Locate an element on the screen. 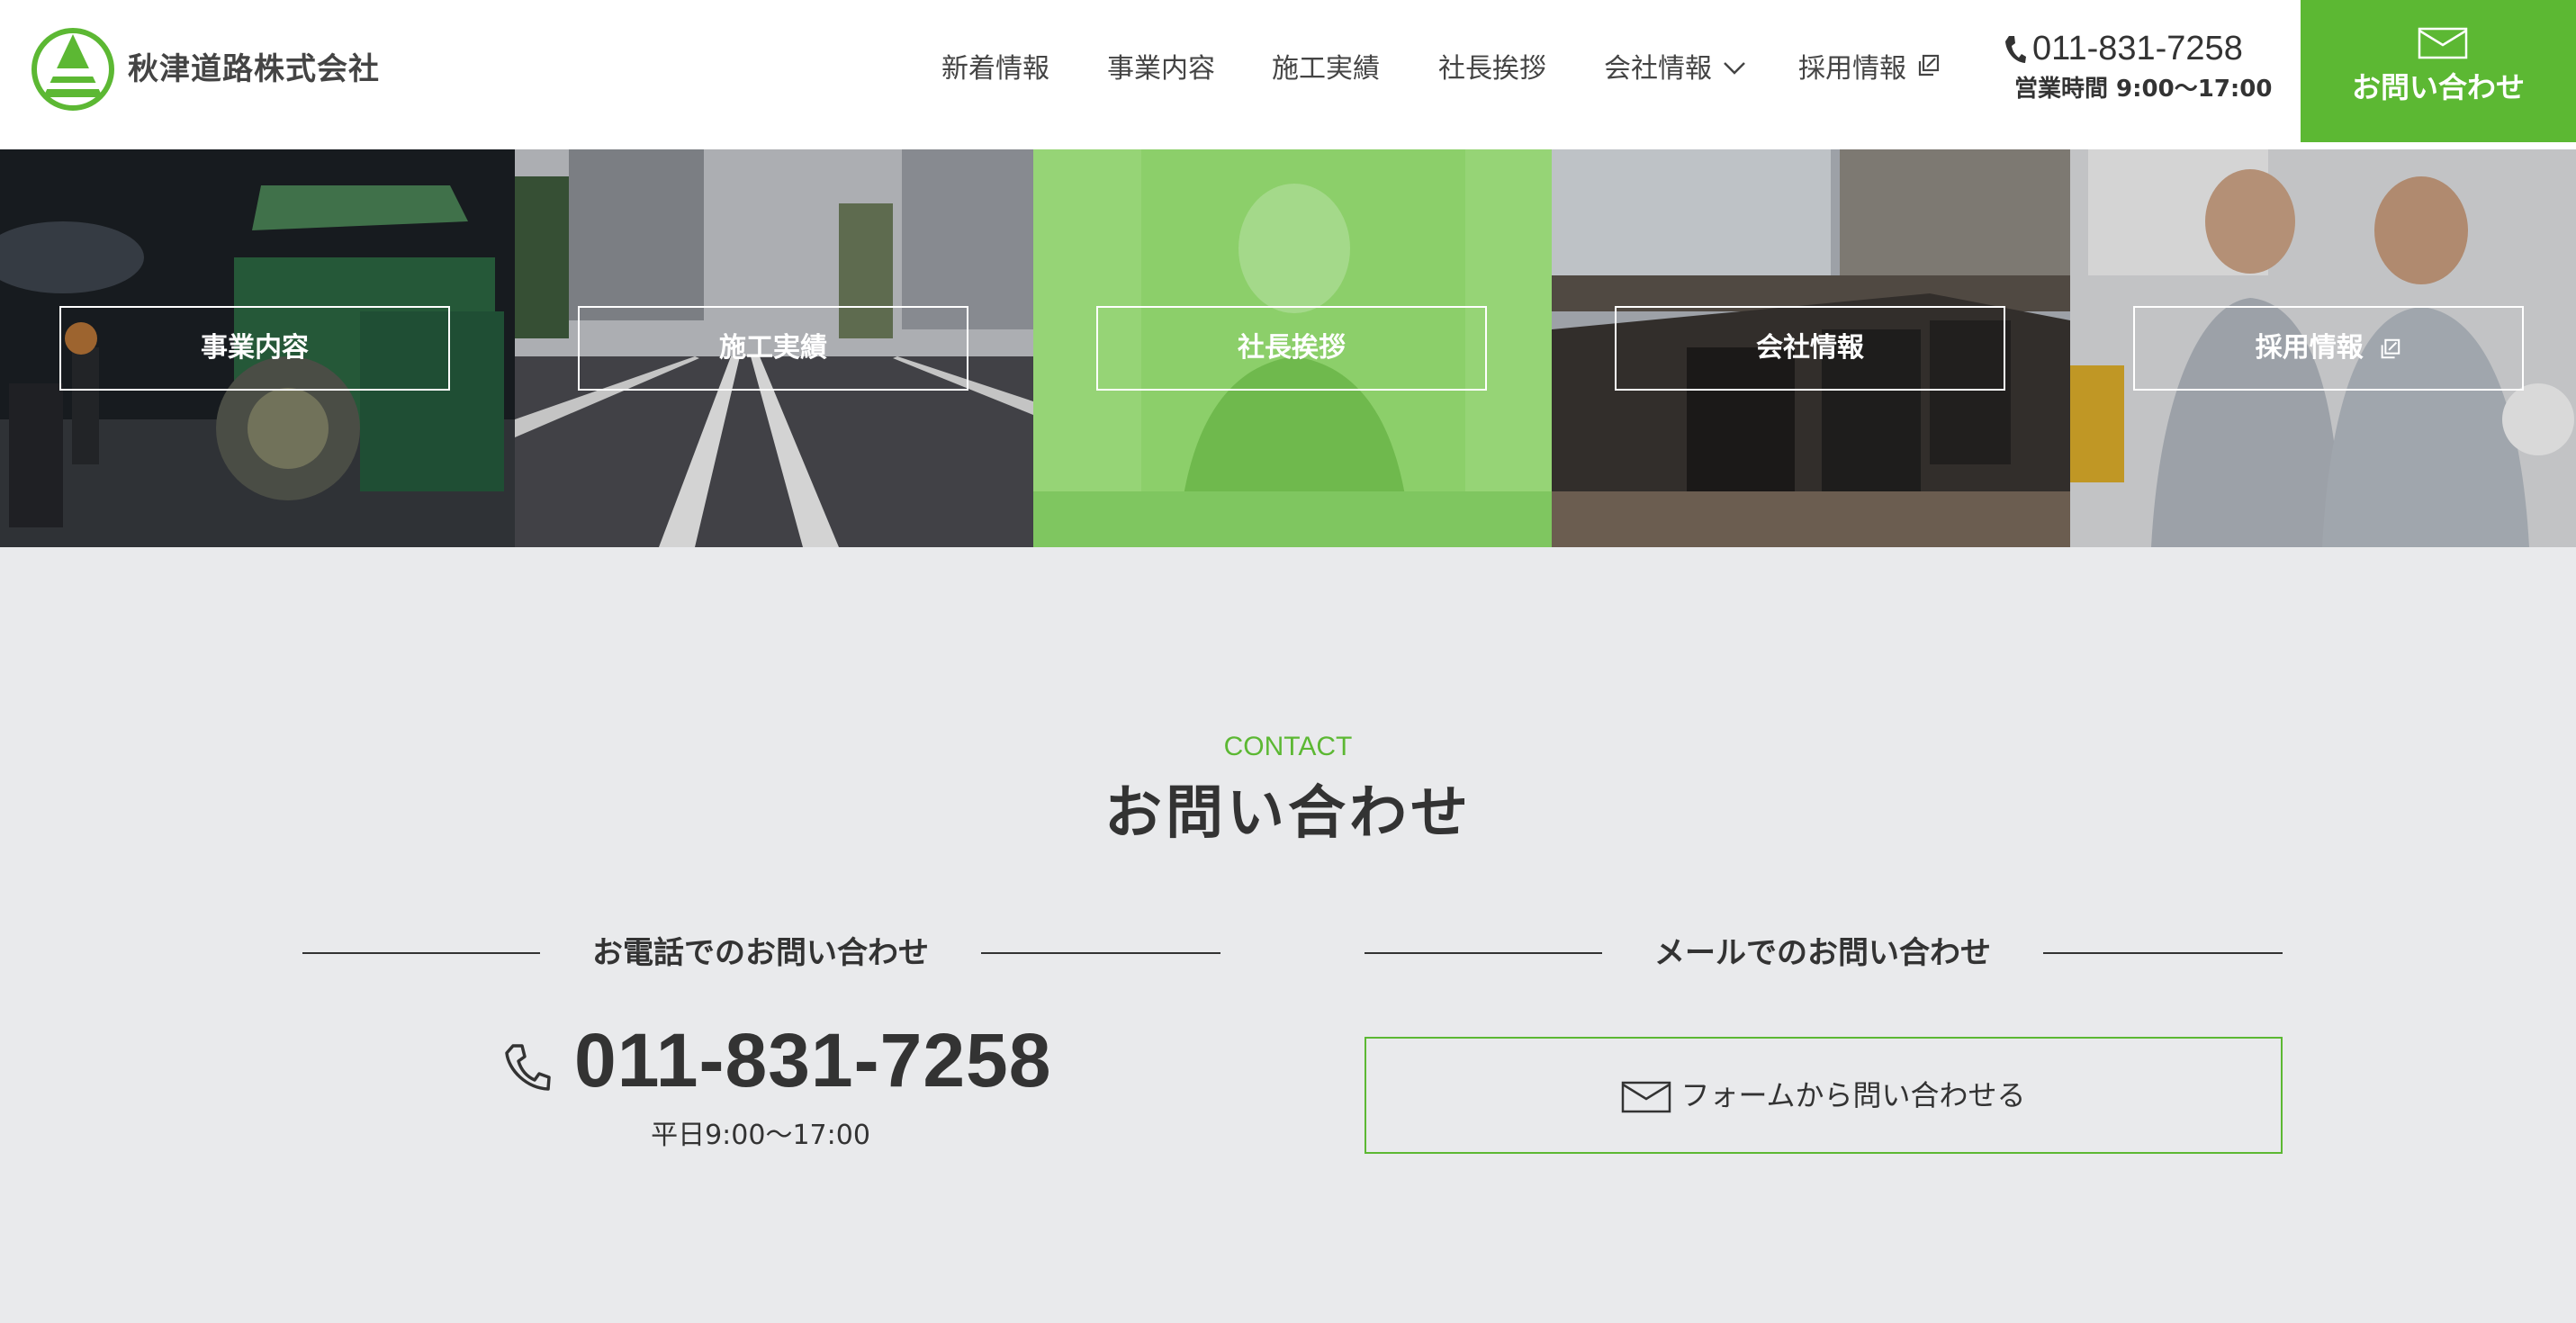  panel-president-message: 社長挨拶 is located at coordinates (1292, 348).